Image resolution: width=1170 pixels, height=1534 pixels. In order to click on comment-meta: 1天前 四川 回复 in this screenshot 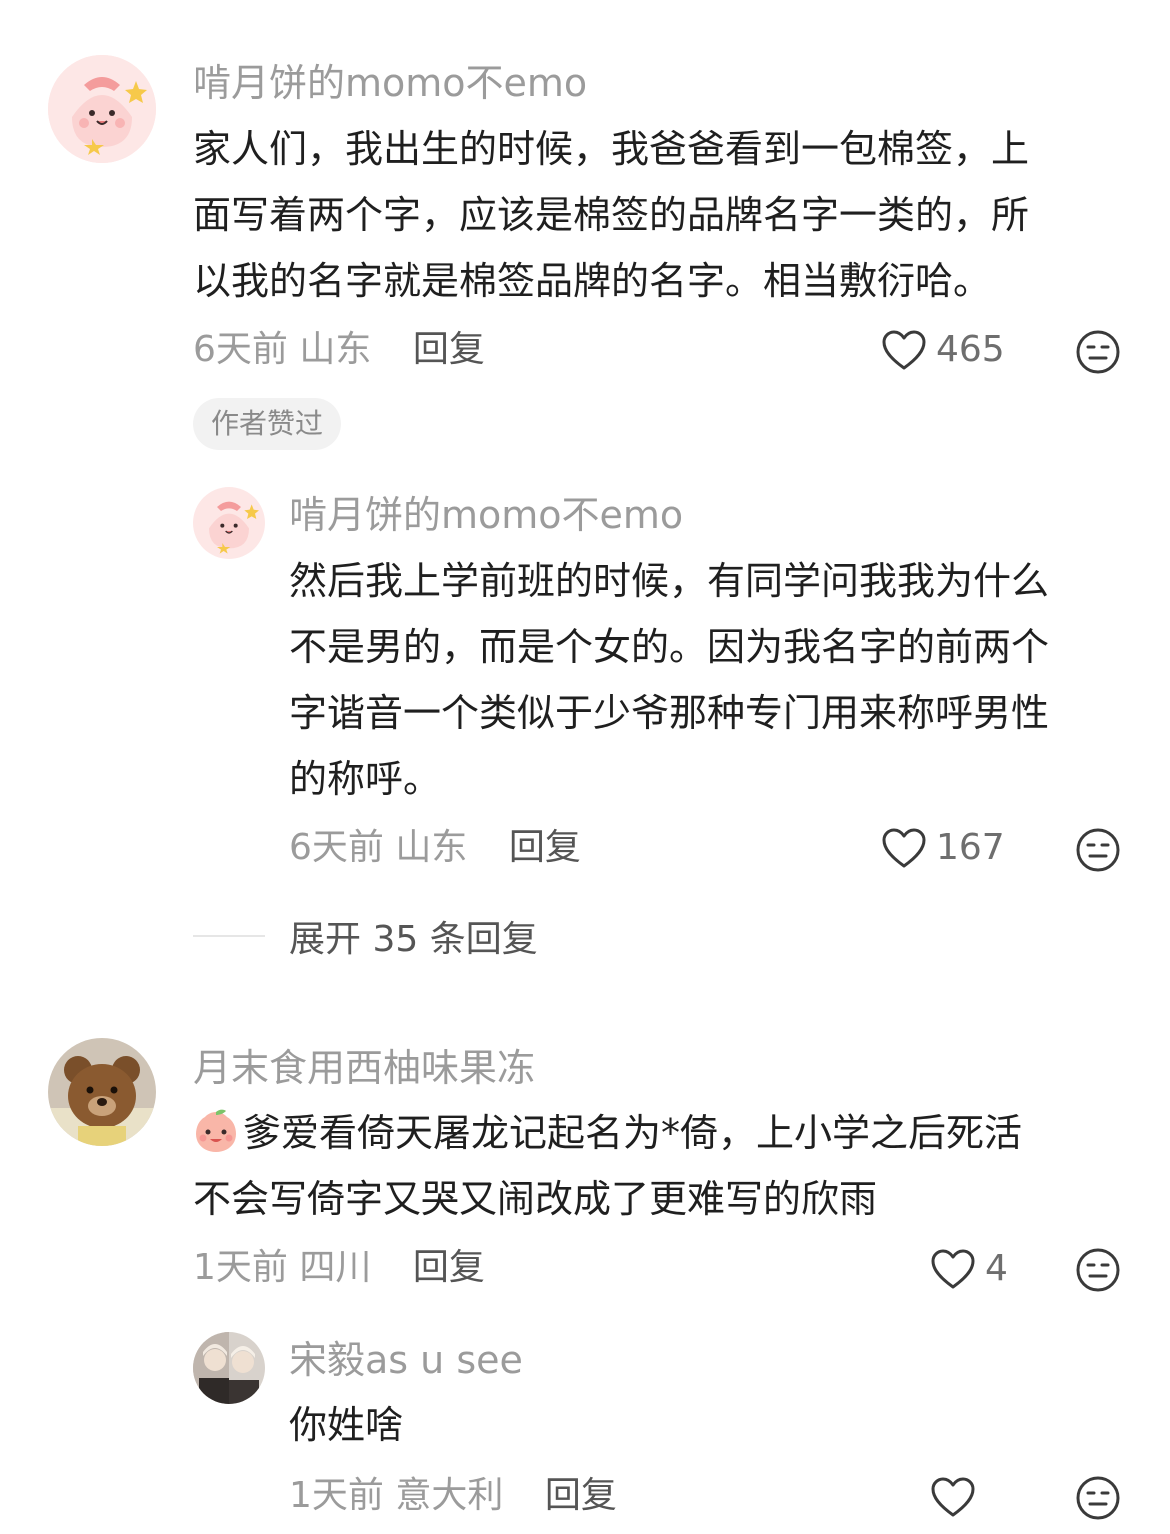, I will do `click(339, 1268)`.